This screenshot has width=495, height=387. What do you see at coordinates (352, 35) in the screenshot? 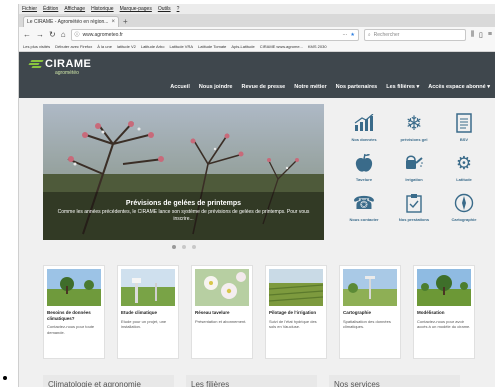
I see `bookmark-star-icon: ★` at bounding box center [352, 35].